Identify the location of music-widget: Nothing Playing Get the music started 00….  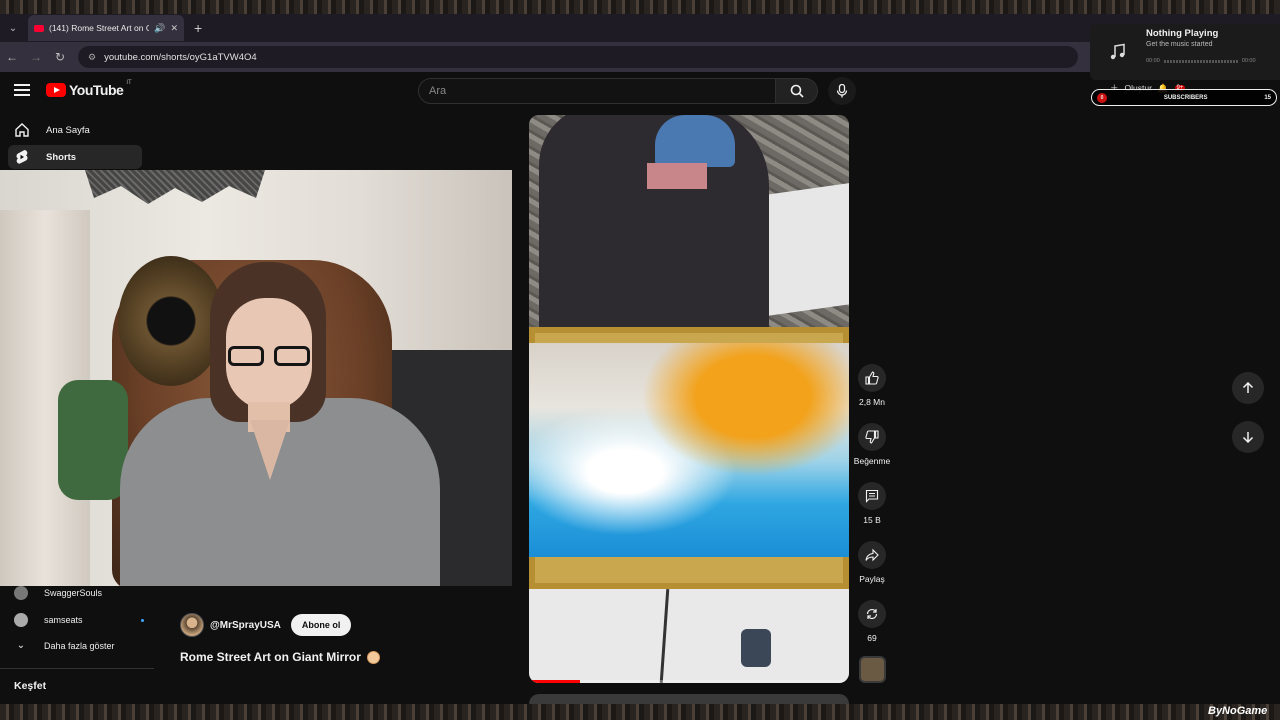
(1185, 52).